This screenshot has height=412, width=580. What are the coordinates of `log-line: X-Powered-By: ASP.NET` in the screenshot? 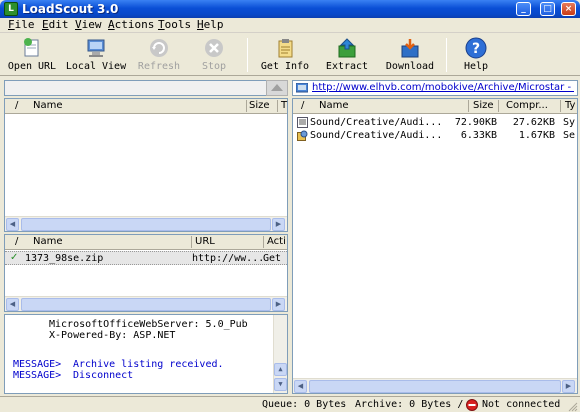 It's located at (112, 335).